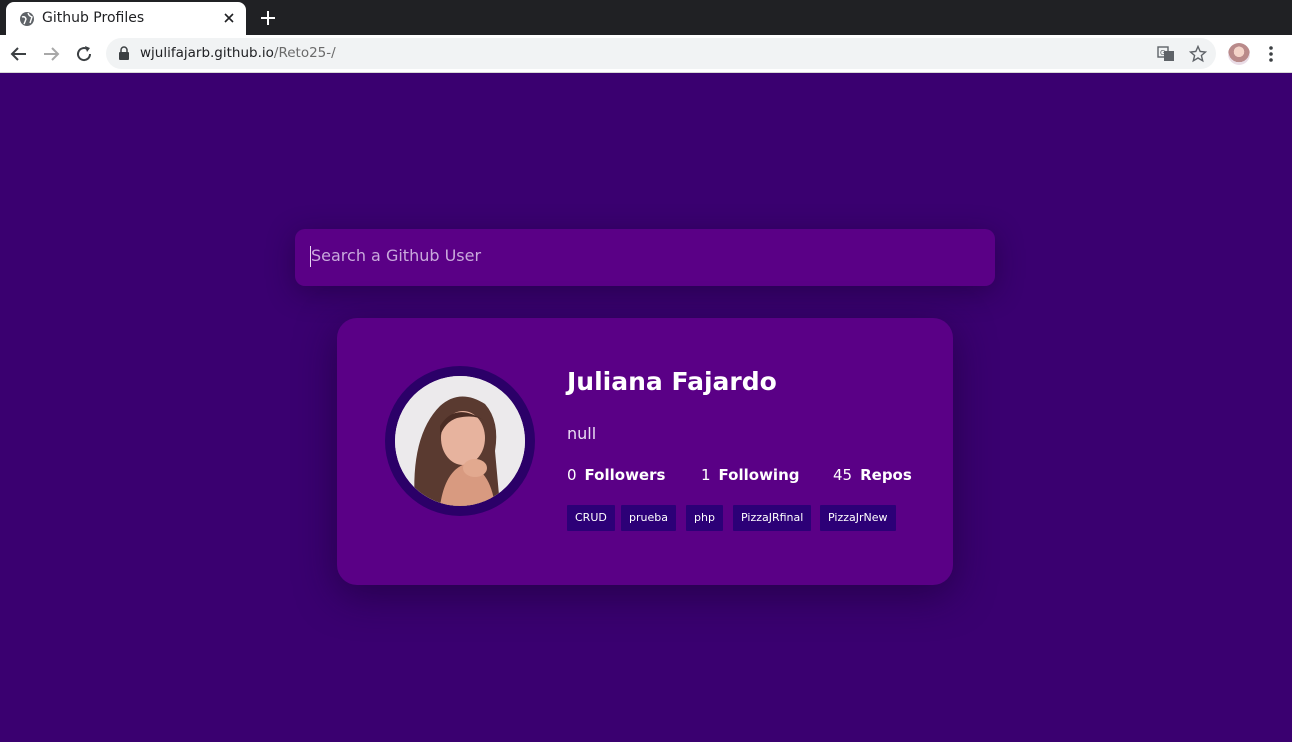 This screenshot has height=742, width=1292. I want to click on search-input: Search a Github User, so click(645, 257).